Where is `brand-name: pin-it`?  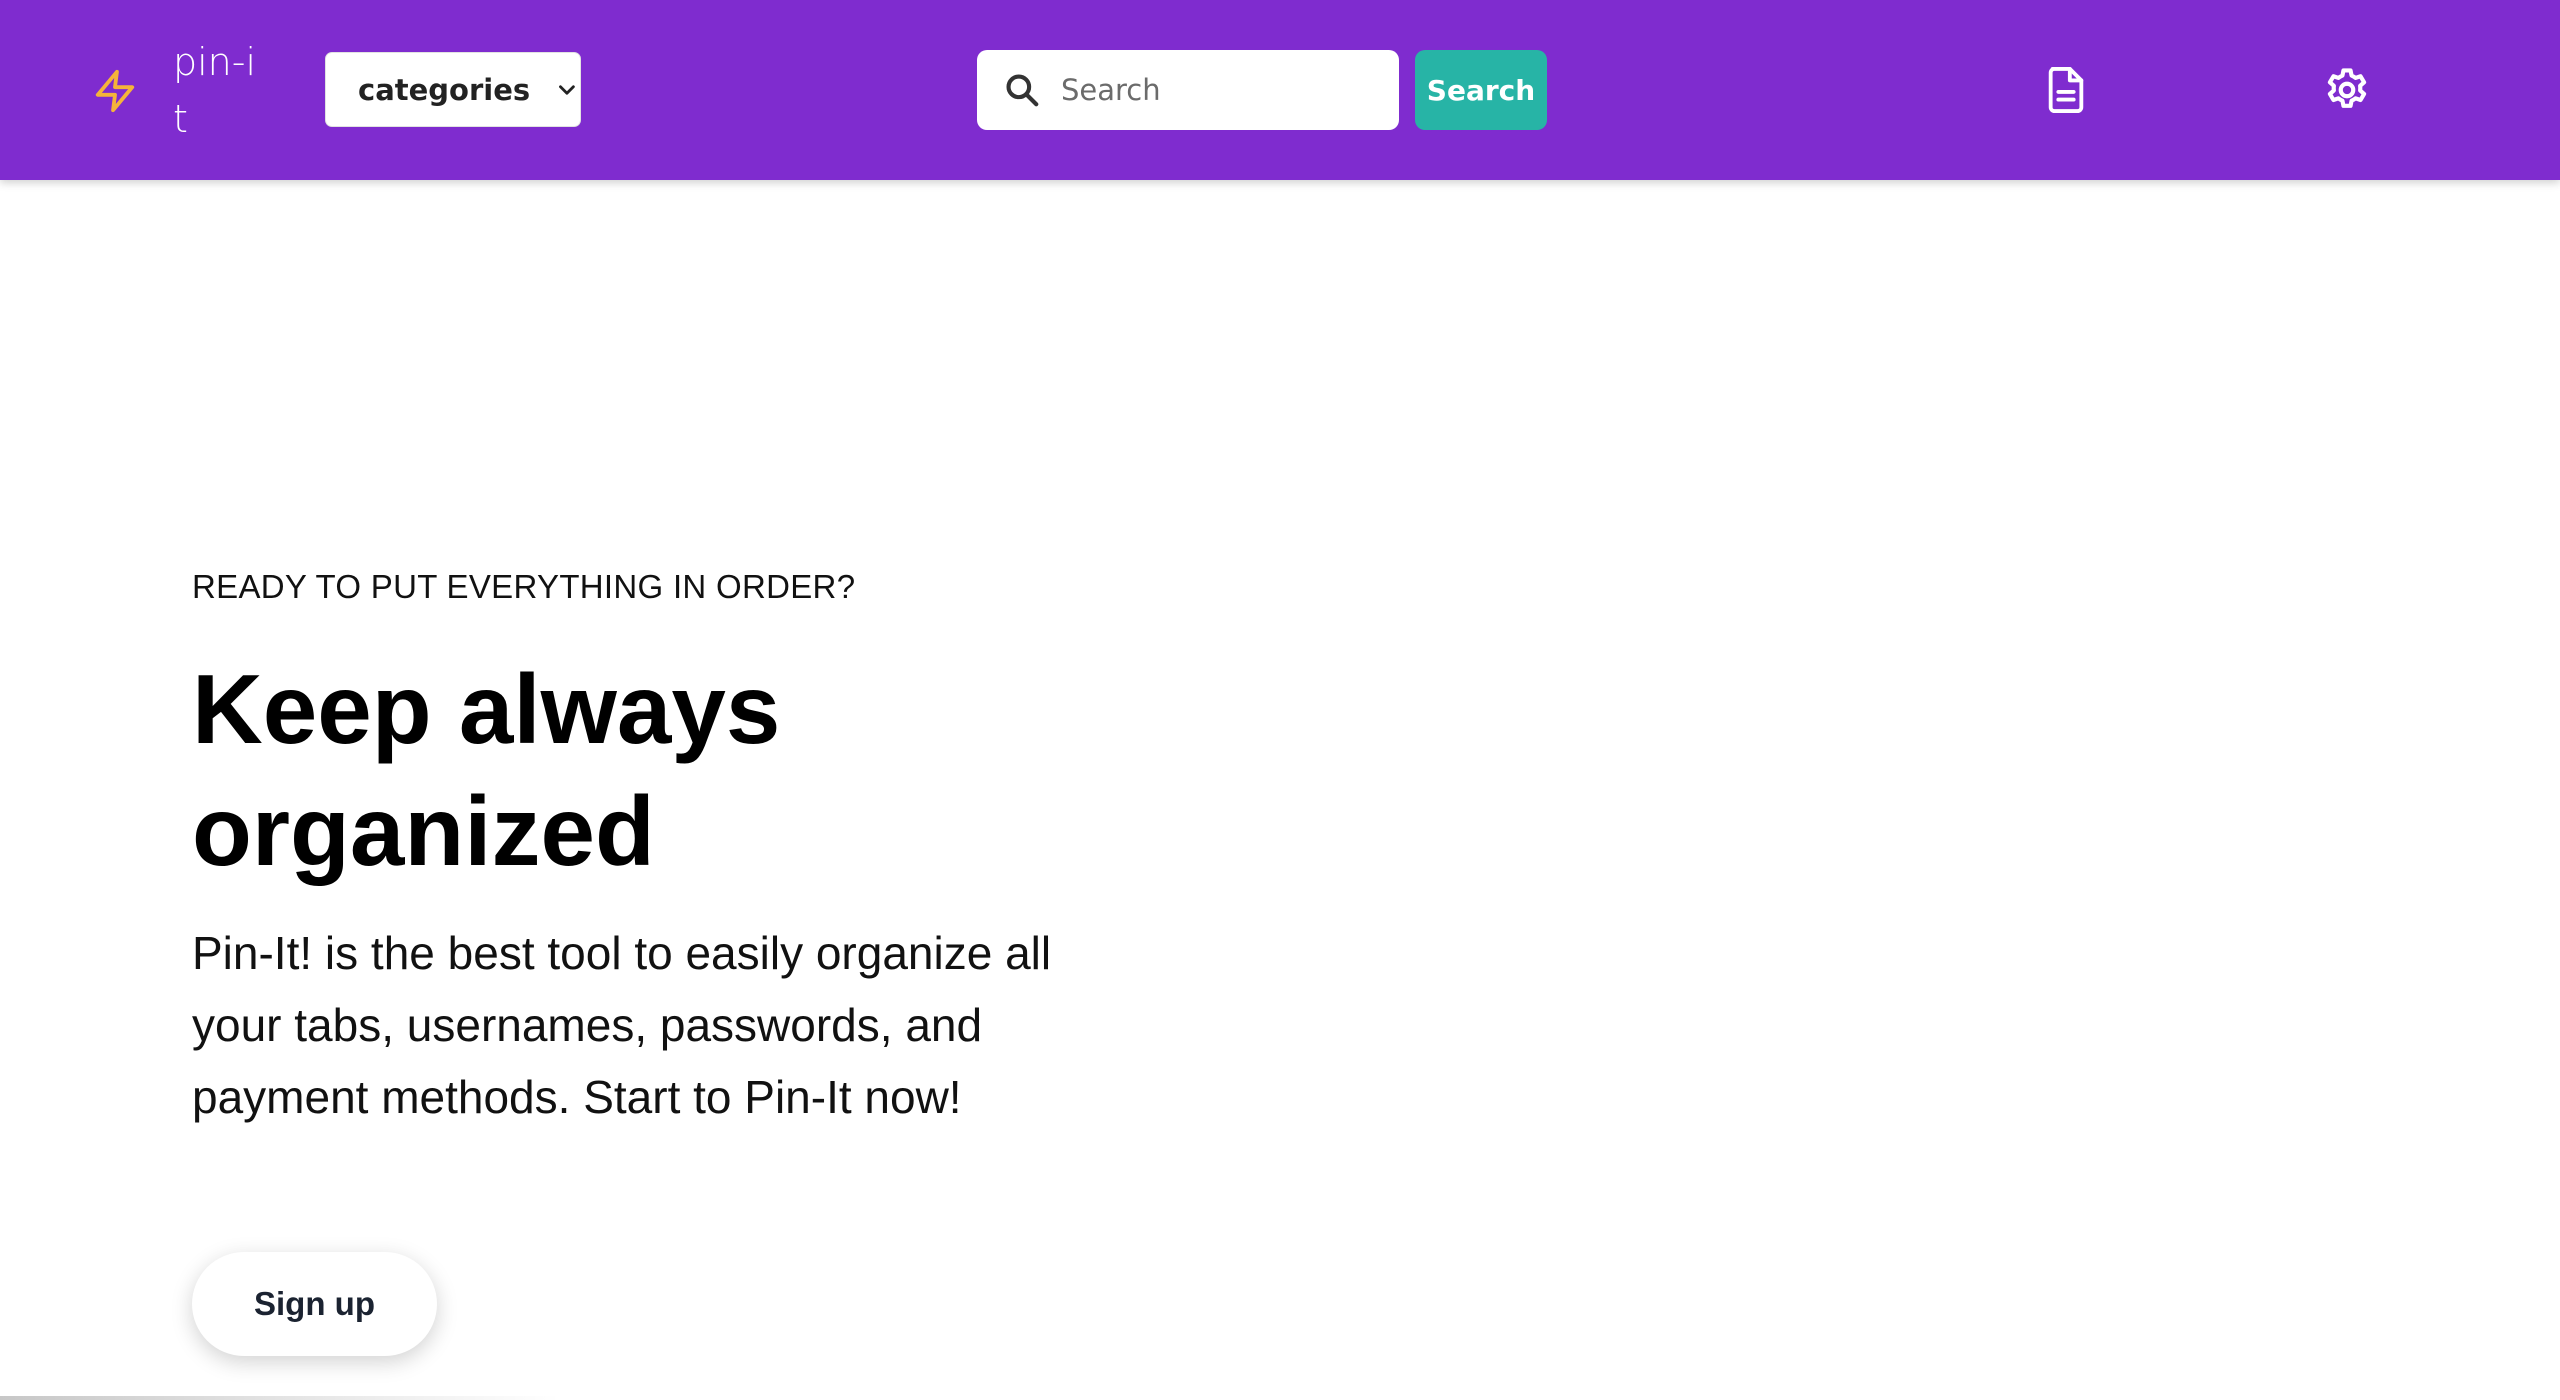 brand-name: pin-it is located at coordinates (218, 91).